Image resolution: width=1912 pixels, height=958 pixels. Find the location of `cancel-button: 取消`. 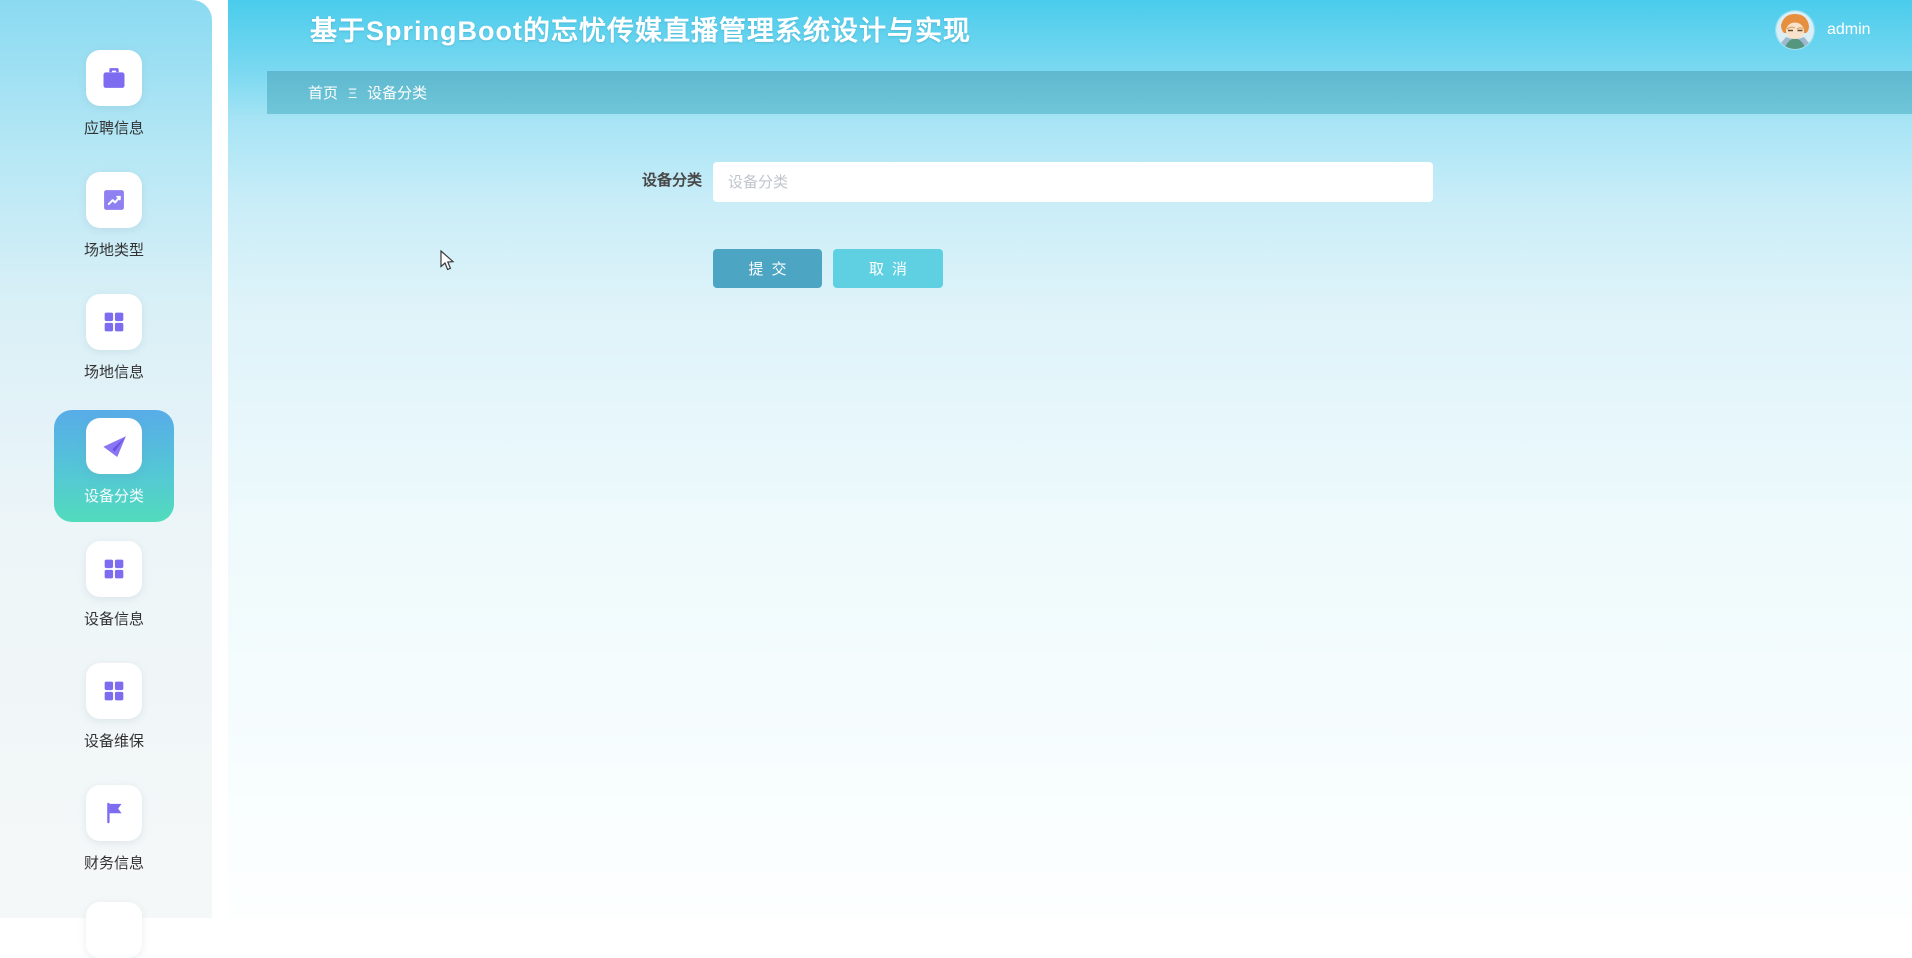

cancel-button: 取消 is located at coordinates (888, 268).